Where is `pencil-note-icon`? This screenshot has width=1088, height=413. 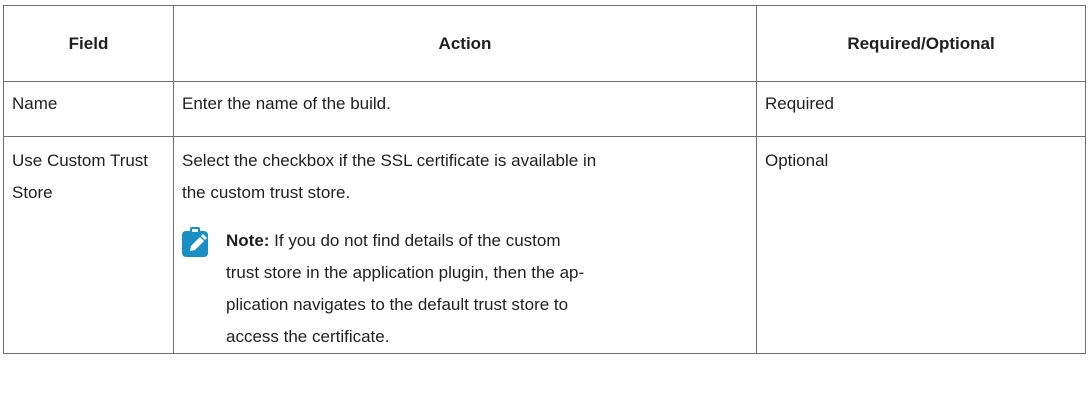 pencil-note-icon is located at coordinates (197, 242).